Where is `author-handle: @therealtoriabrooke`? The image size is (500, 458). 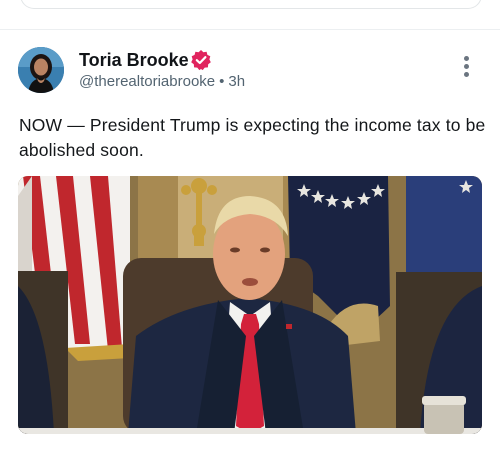 author-handle: @therealtoriabrooke is located at coordinates (147, 81).